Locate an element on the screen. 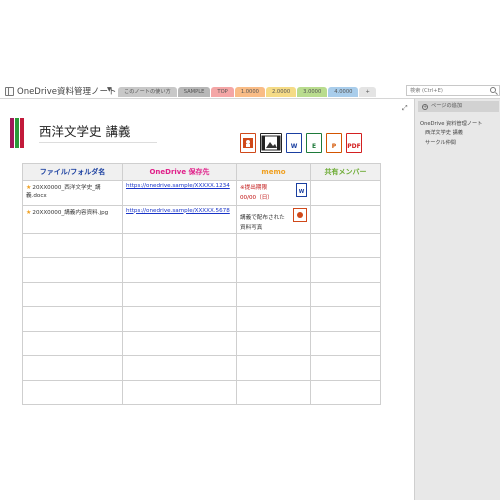 Image resolution: width=500 pixels, height=500 pixels. page-item-onedrive: OneDrive 資料管理ノート is located at coordinates (451, 123).